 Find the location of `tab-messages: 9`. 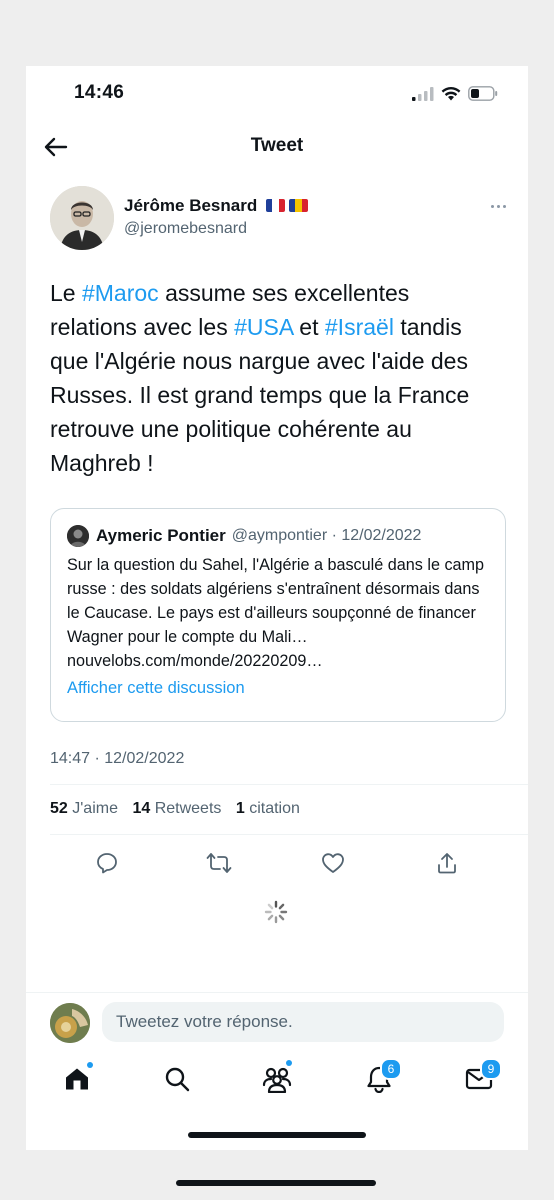

tab-messages: 9 is located at coordinates (483, 1076).